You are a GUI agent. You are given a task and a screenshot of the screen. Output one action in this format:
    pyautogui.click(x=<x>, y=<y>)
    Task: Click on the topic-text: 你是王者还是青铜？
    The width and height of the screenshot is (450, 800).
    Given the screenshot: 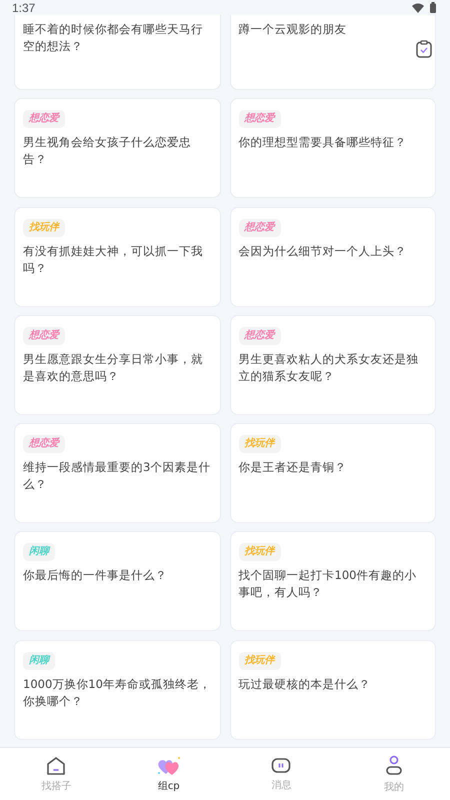 What is the action you would take?
    pyautogui.click(x=292, y=467)
    